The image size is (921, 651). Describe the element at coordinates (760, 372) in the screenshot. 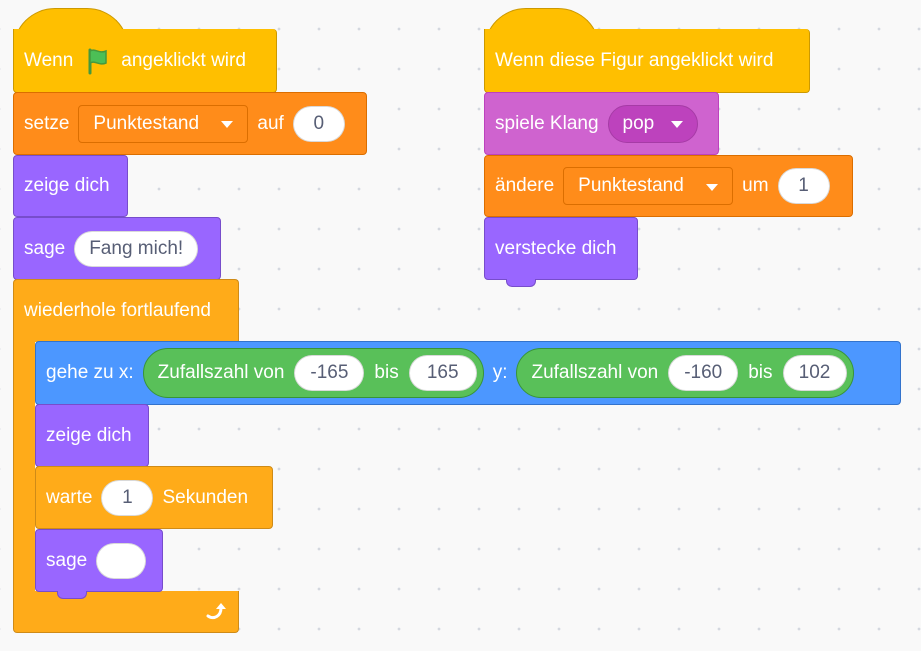

I see `random-y-to-label: bis` at that location.